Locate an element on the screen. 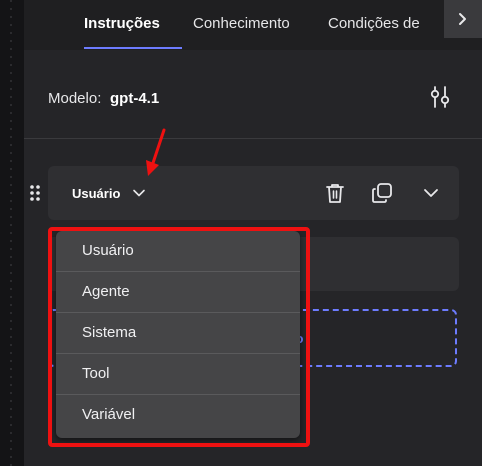  drag-handle-icon is located at coordinates (35, 193).